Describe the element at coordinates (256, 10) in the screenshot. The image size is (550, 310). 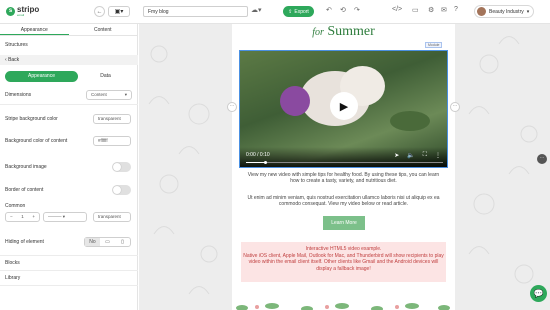
I see `cloud-save-icon: ☁▾` at that location.